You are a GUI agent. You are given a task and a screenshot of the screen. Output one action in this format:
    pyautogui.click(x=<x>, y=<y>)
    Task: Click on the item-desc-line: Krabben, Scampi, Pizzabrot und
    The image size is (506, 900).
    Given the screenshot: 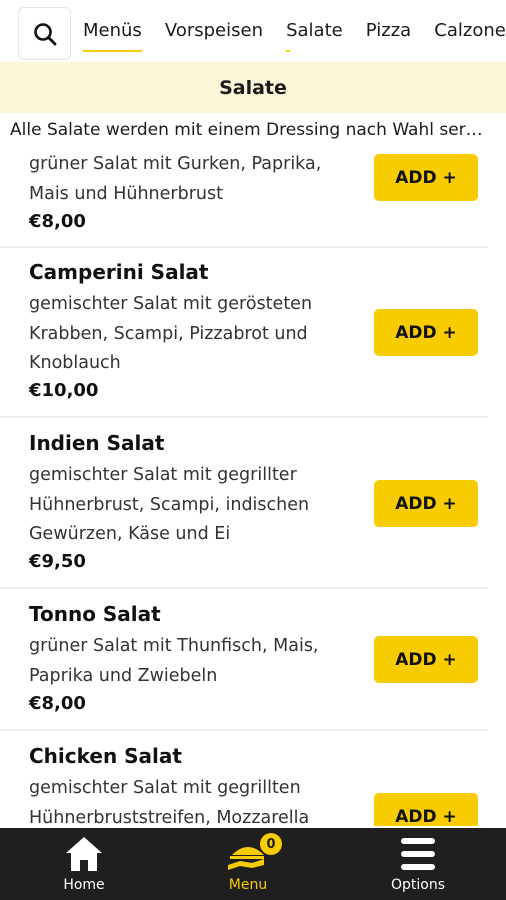 What is the action you would take?
    pyautogui.click(x=168, y=333)
    